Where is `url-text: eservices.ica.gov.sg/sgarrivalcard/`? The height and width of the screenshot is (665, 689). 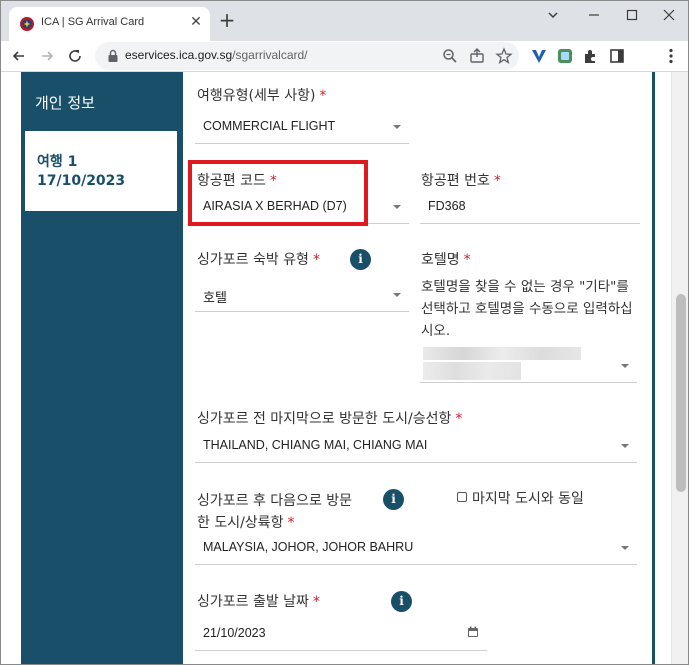
url-text: eservices.ica.gov.sg/sgarrivalcard/ is located at coordinates (216, 55).